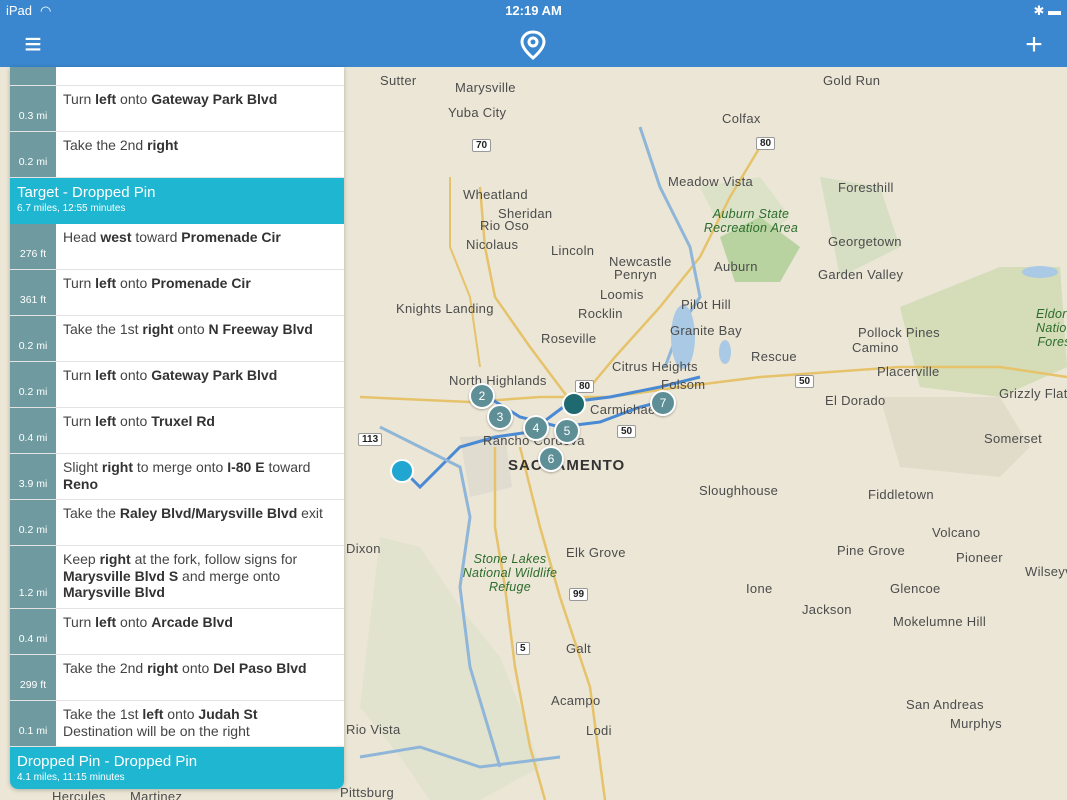 This screenshot has width=1067, height=800. What do you see at coordinates (759, 588) in the screenshot?
I see `place-label: Ione` at bounding box center [759, 588].